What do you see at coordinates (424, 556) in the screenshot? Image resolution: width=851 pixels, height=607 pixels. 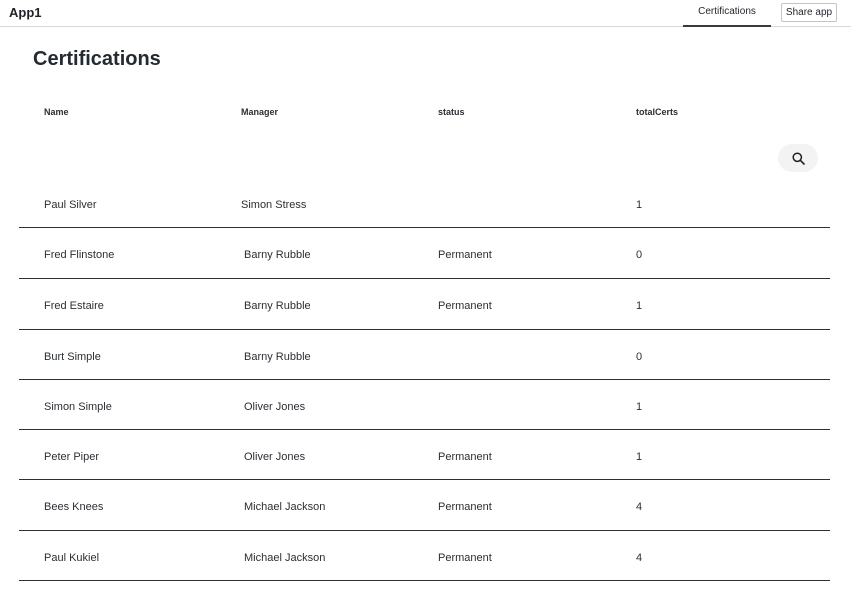 I see `table-row: Paul Kukiel Michael Jackson Permanent 4` at bounding box center [424, 556].